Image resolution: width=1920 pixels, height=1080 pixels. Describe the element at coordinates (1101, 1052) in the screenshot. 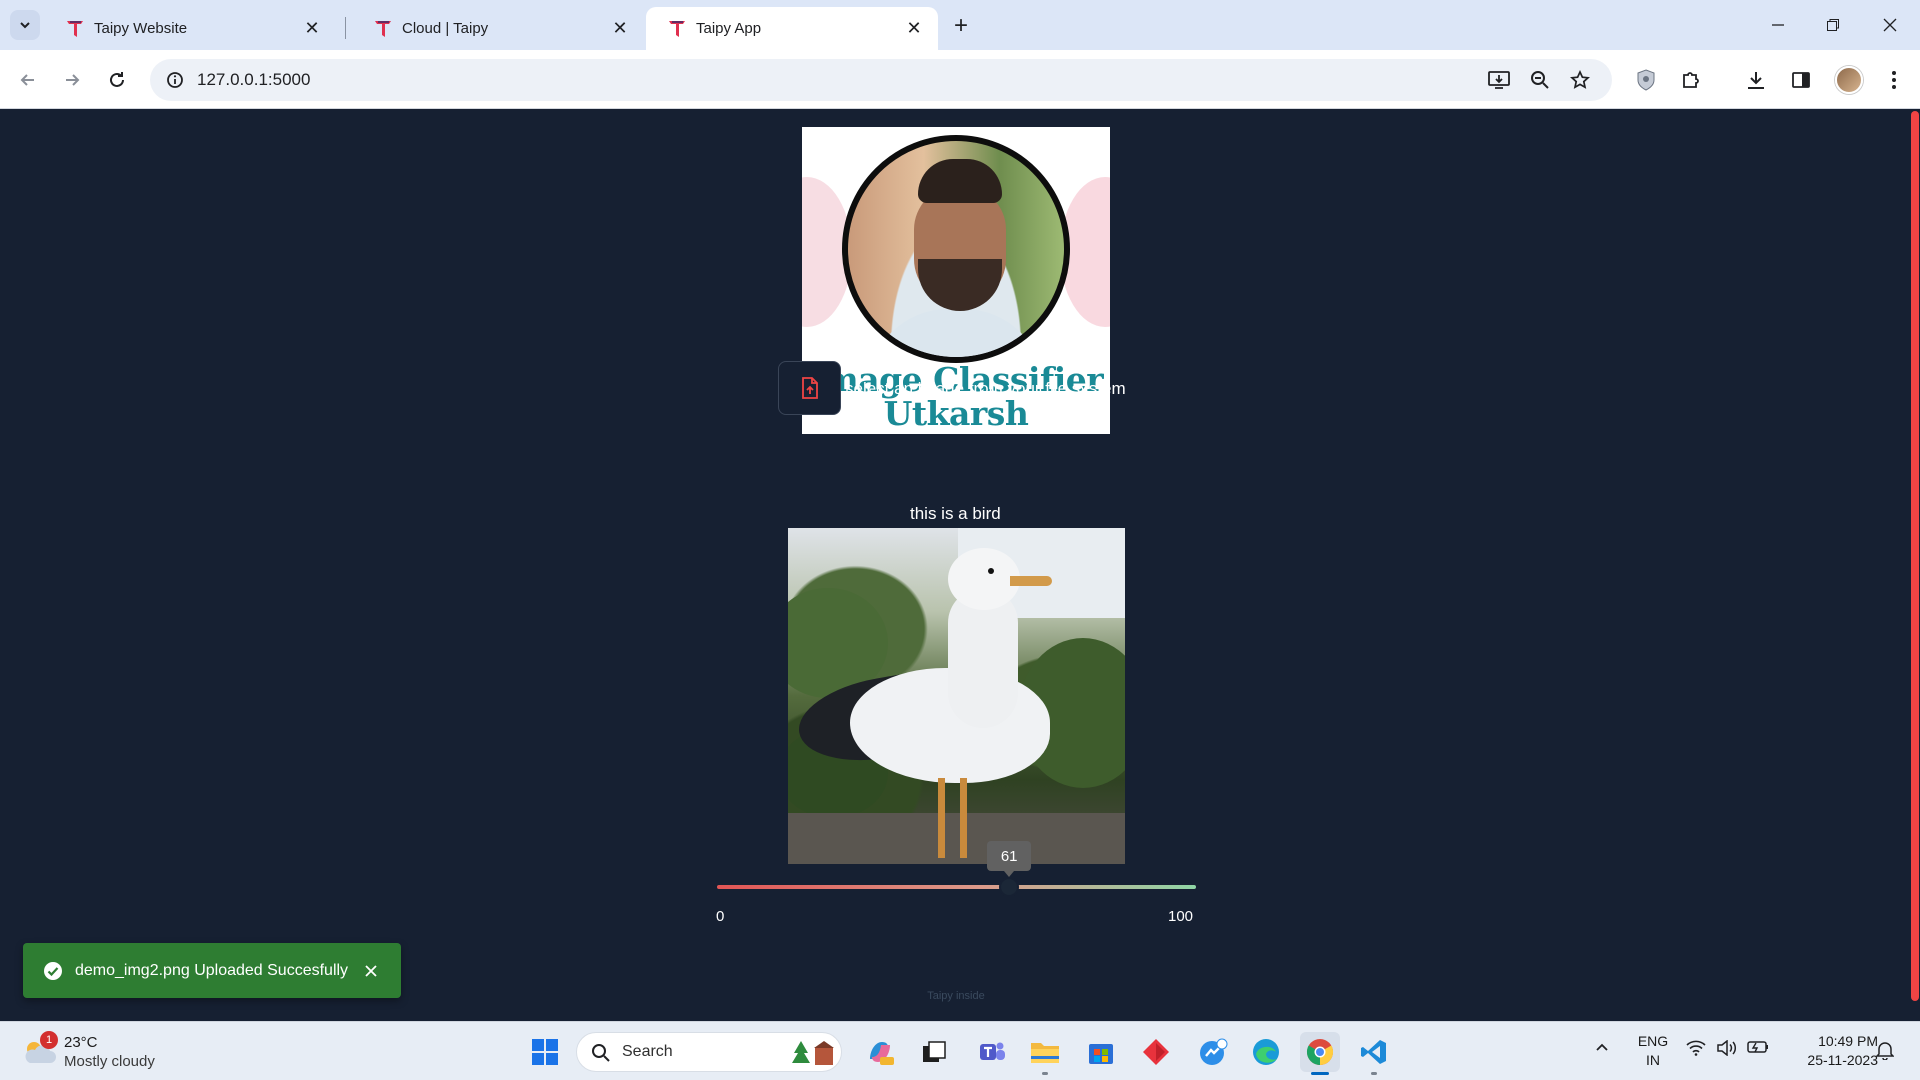

I see `microsoft-store-icon` at that location.